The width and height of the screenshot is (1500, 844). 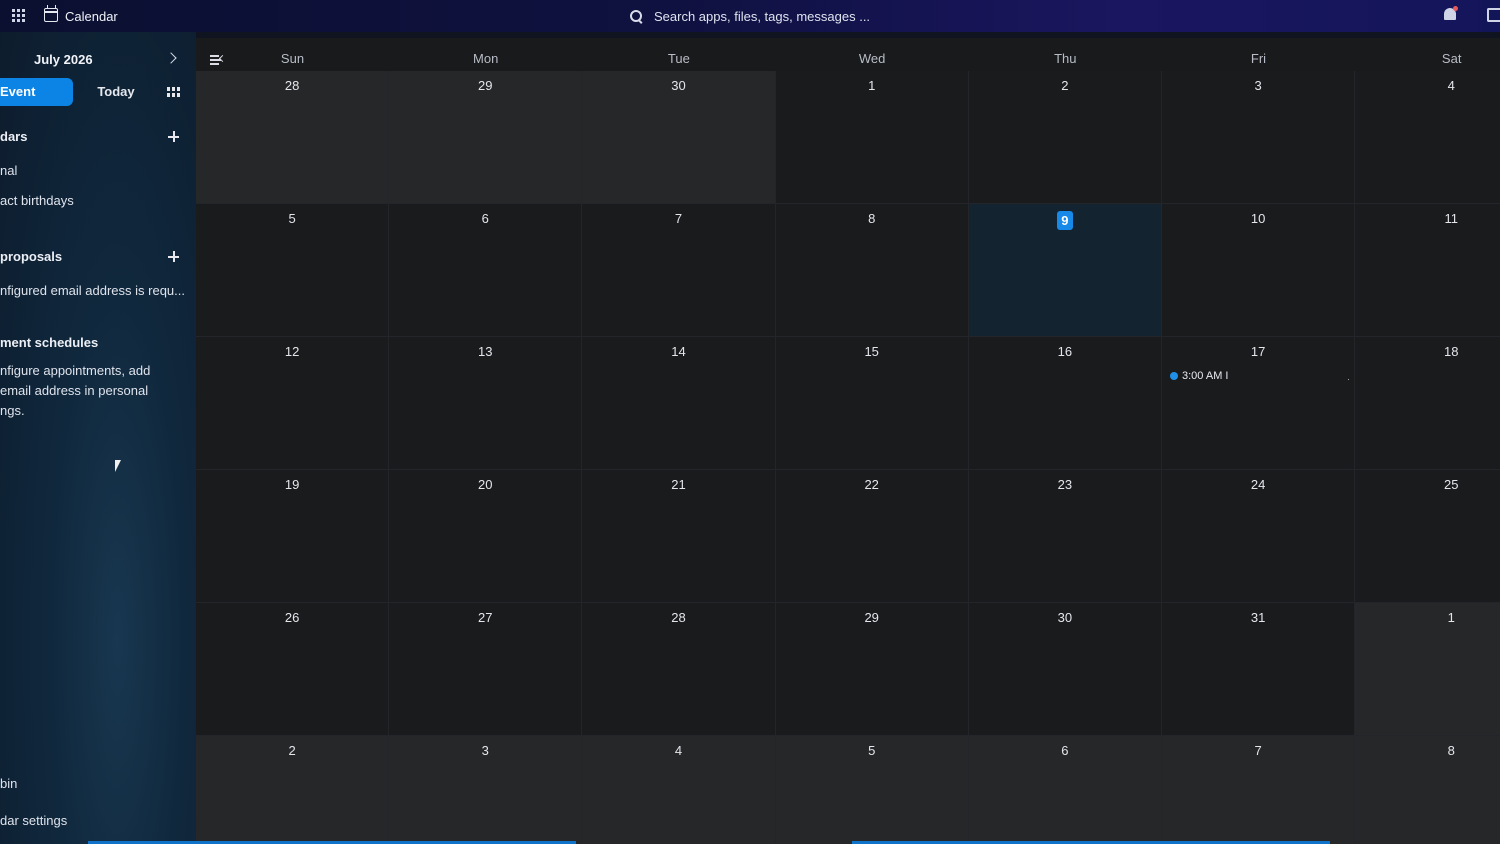 What do you see at coordinates (173, 136) in the screenshot?
I see `add-calendar-plus-icon` at bounding box center [173, 136].